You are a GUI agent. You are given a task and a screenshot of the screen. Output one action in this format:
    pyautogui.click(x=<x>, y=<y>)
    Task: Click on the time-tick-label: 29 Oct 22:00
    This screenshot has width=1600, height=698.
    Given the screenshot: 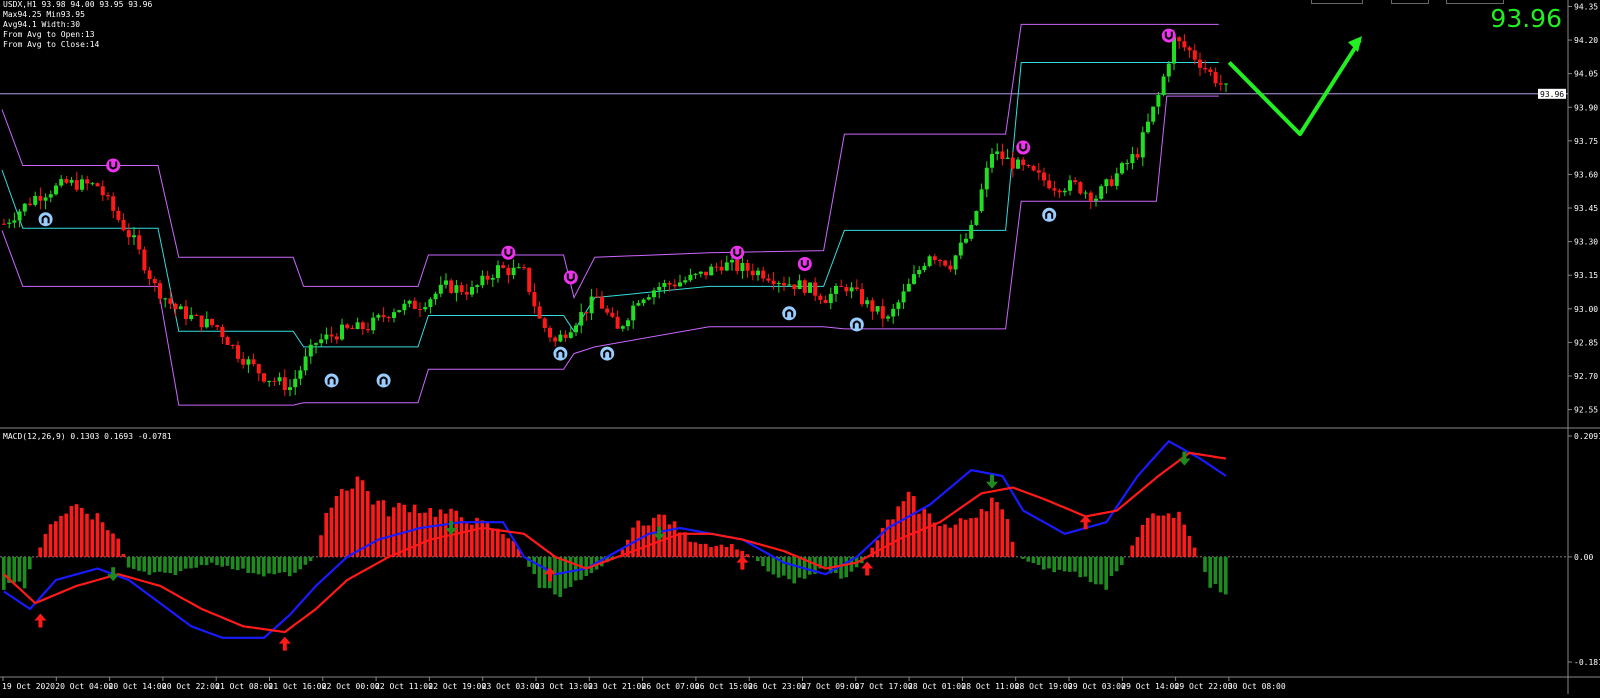 What is the action you would take?
    pyautogui.click(x=1204, y=686)
    